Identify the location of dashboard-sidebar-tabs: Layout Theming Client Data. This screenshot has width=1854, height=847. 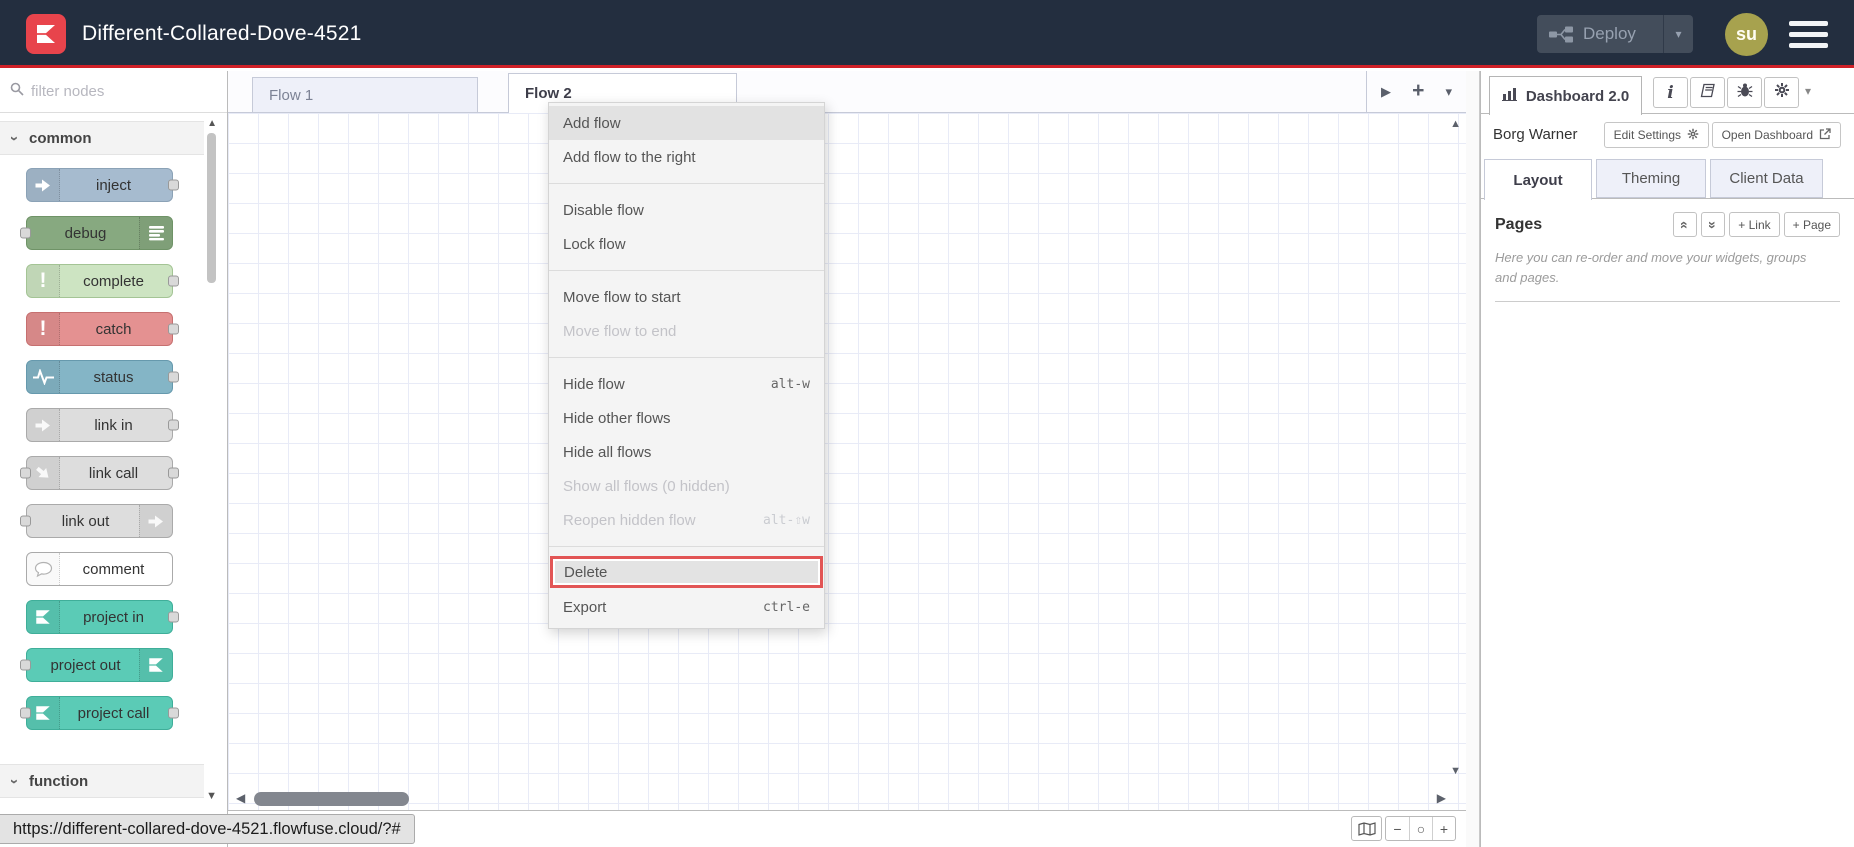
(1667, 178).